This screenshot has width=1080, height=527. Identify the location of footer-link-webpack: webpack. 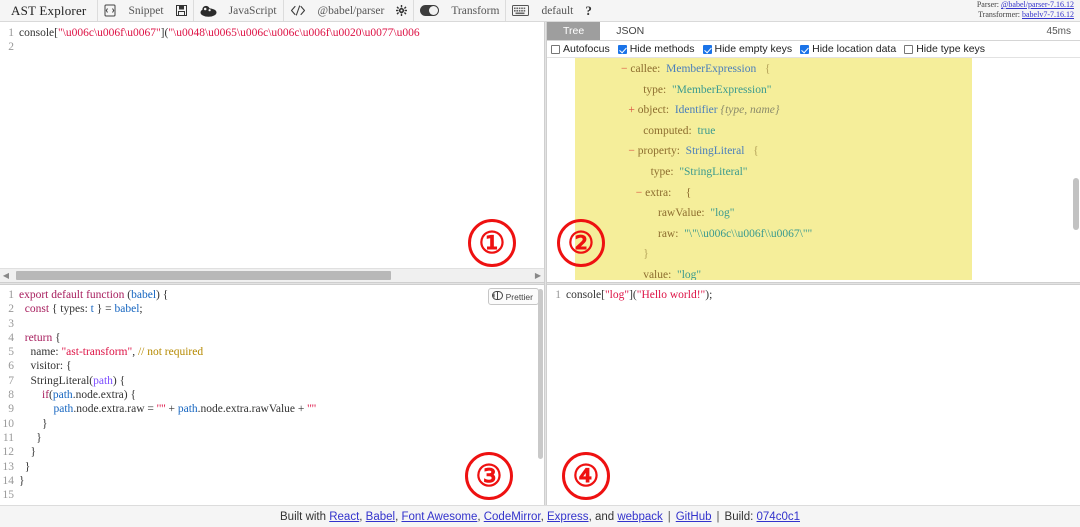
(639, 517).